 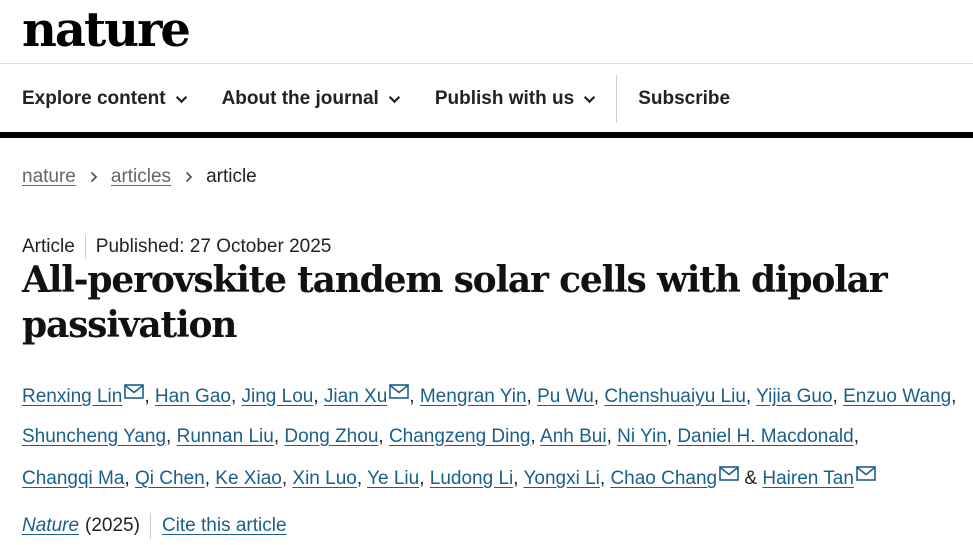 I want to click on author-link: Enzuo Wang, so click(x=897, y=396).